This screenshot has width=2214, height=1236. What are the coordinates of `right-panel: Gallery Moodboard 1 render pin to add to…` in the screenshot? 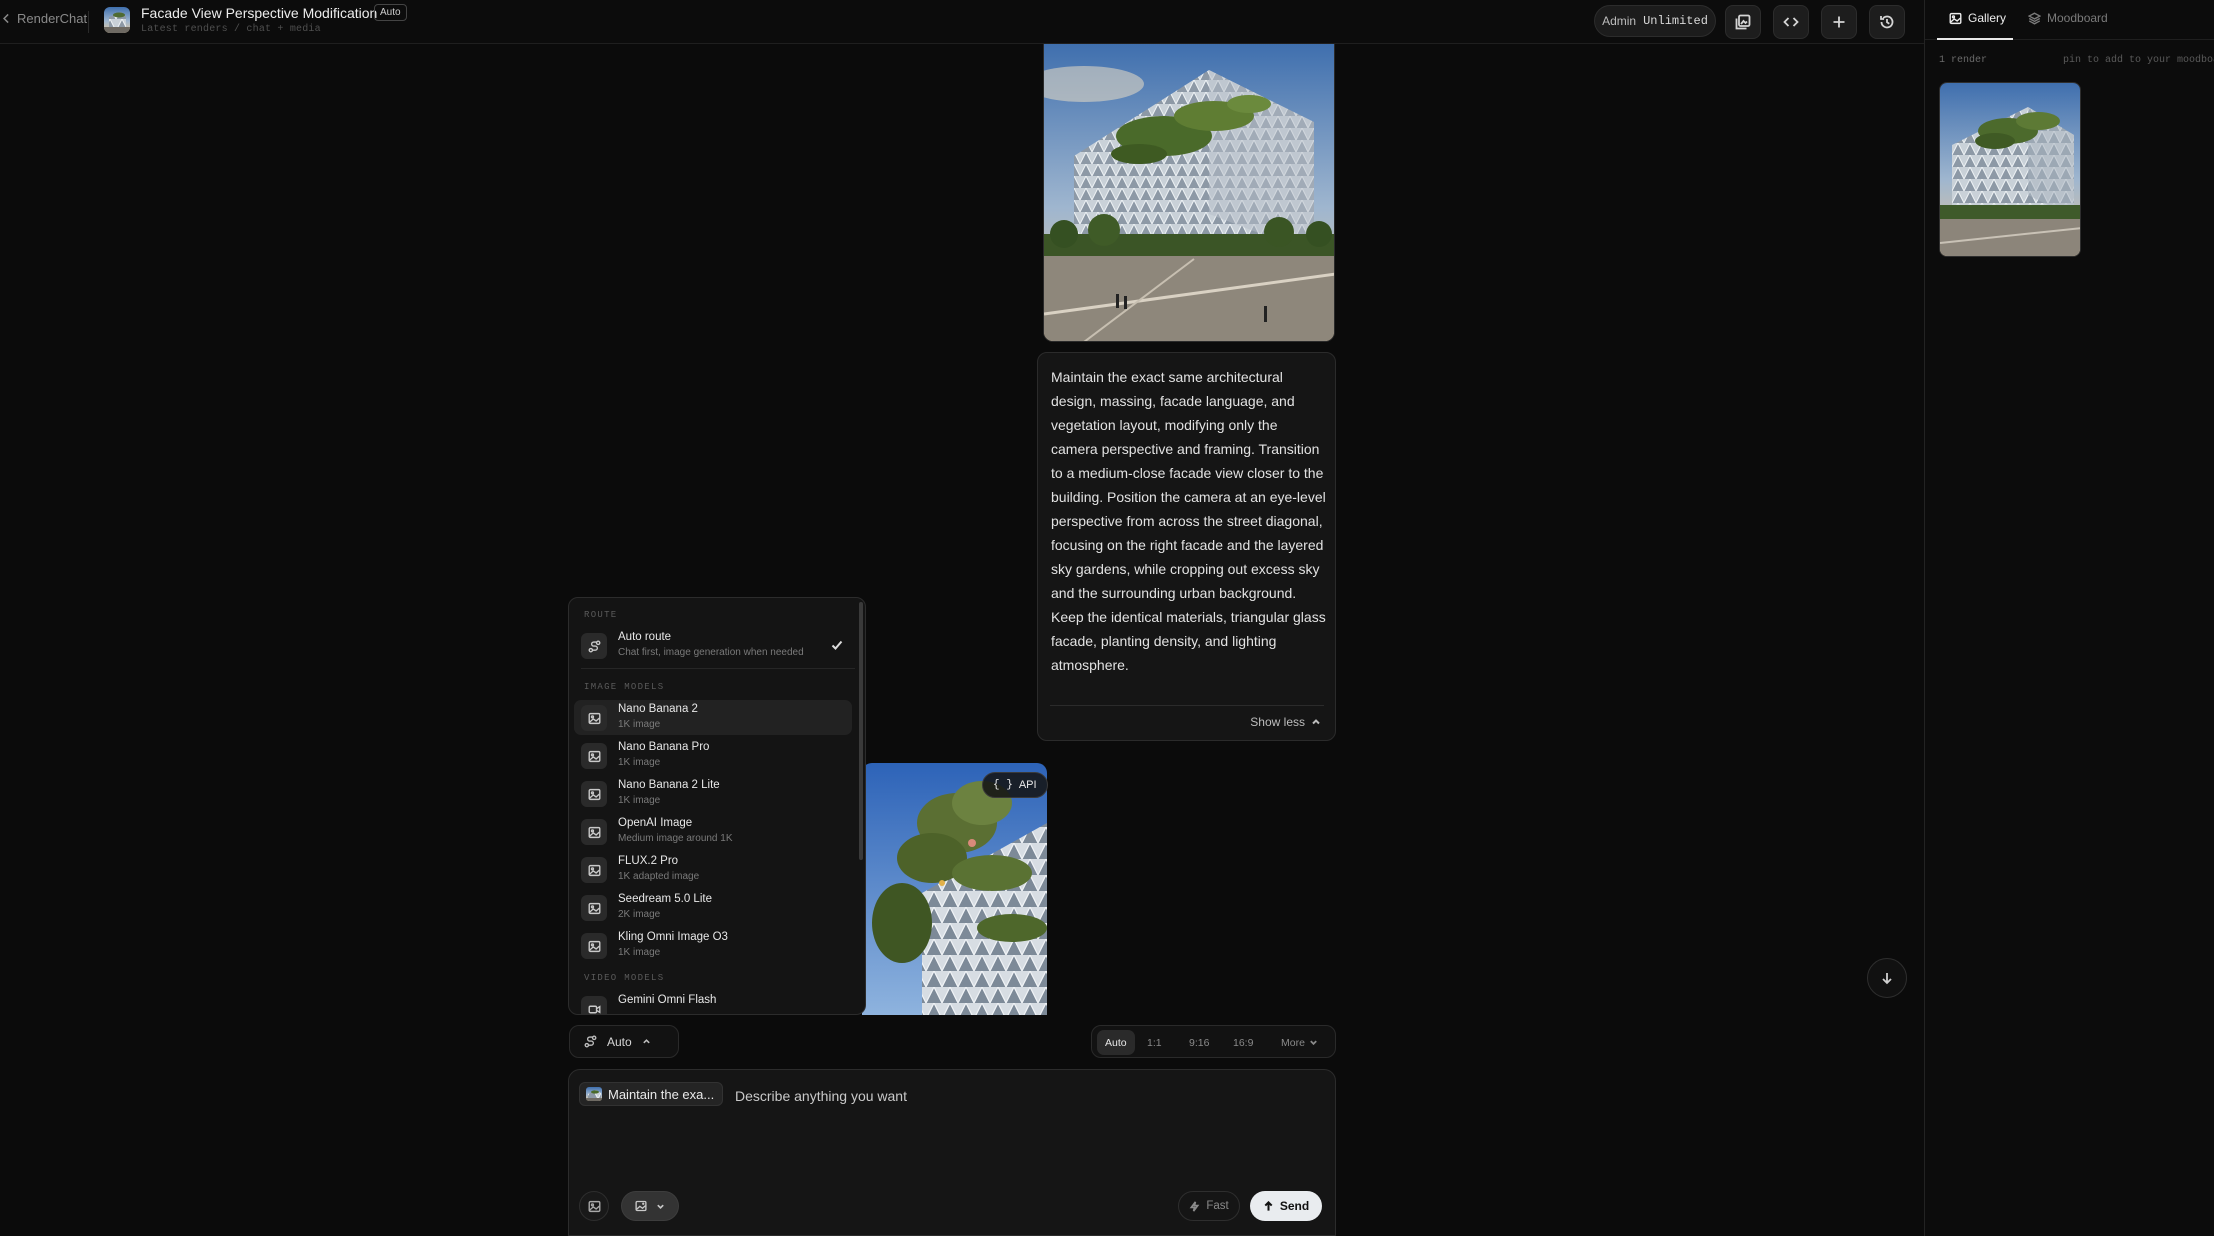 It's located at (2069, 618).